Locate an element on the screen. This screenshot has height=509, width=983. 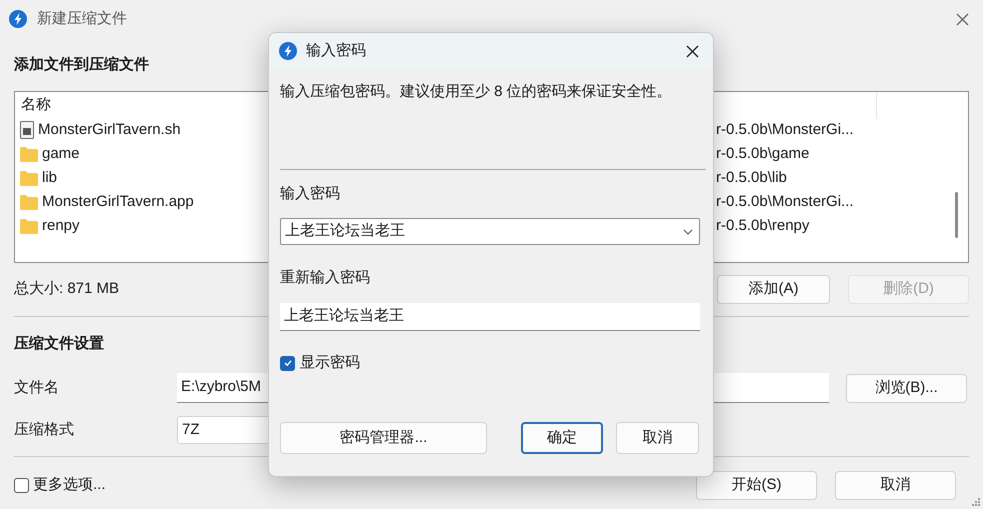
file-name: lib is located at coordinates (50, 178).